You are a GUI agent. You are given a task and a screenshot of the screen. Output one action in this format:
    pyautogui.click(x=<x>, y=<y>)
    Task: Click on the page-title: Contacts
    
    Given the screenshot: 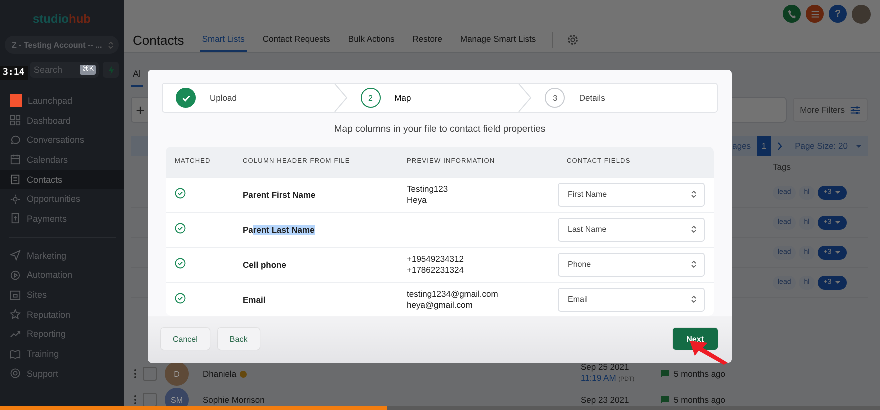 What is the action you would take?
    pyautogui.click(x=158, y=41)
    